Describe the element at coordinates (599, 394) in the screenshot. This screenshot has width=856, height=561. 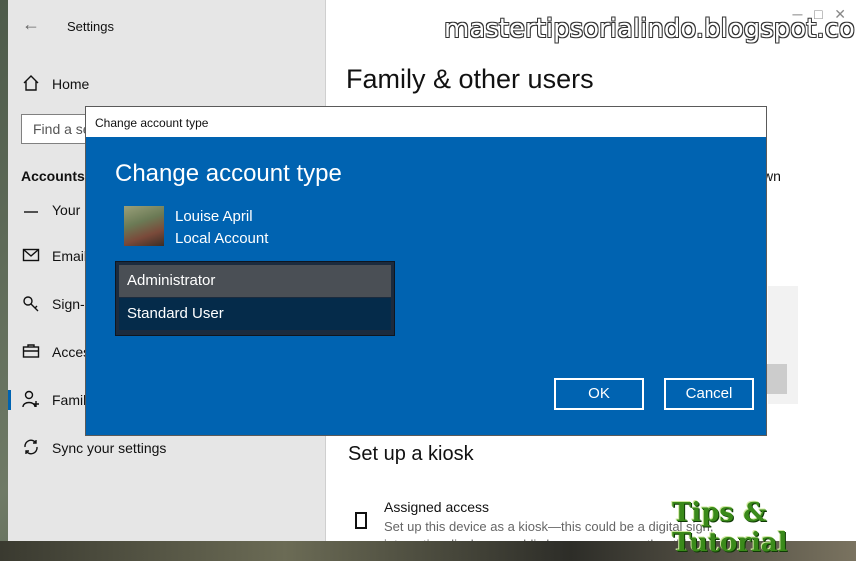
I see `ok-button: OK` at that location.